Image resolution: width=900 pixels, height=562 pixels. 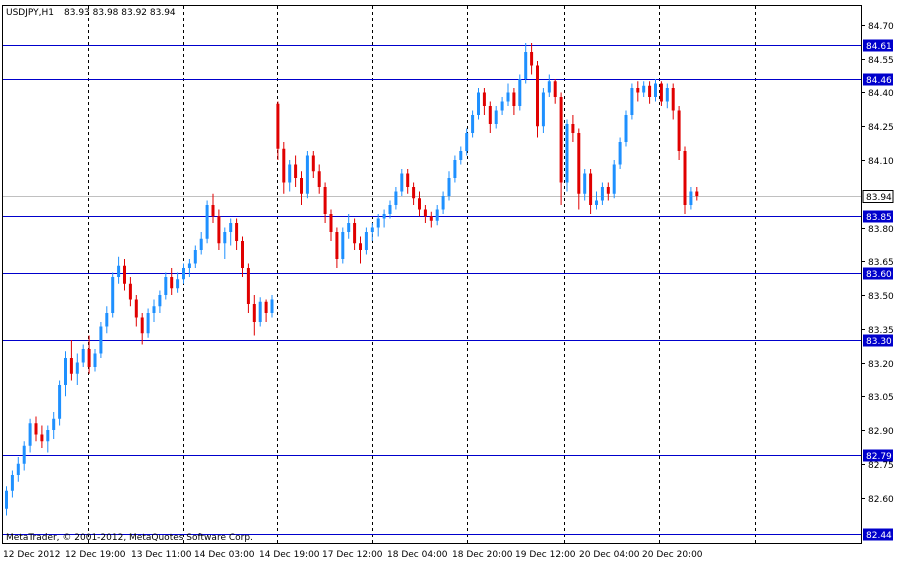 I want to click on time-tick-label: 12 Dec 2012, so click(x=32, y=555).